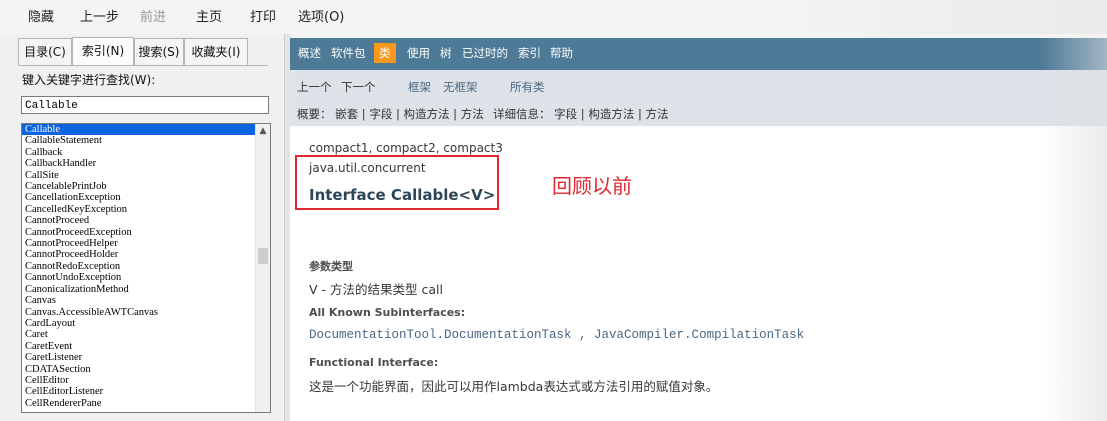 The image size is (1107, 421). What do you see at coordinates (446, 53) in the screenshot?
I see `nav-tree: 树` at bounding box center [446, 53].